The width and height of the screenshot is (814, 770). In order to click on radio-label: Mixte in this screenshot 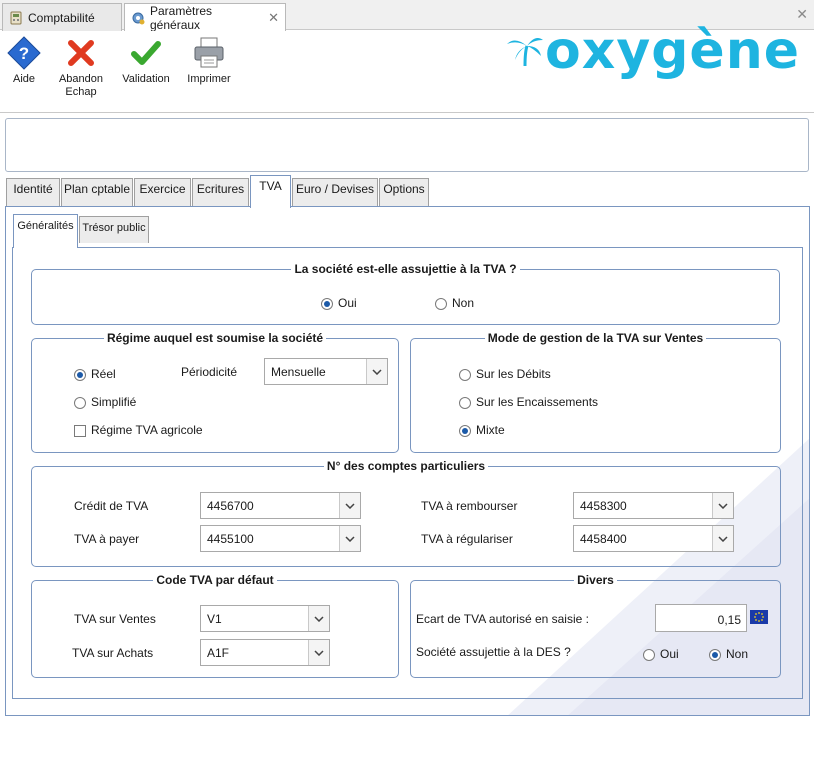, I will do `click(490, 430)`.